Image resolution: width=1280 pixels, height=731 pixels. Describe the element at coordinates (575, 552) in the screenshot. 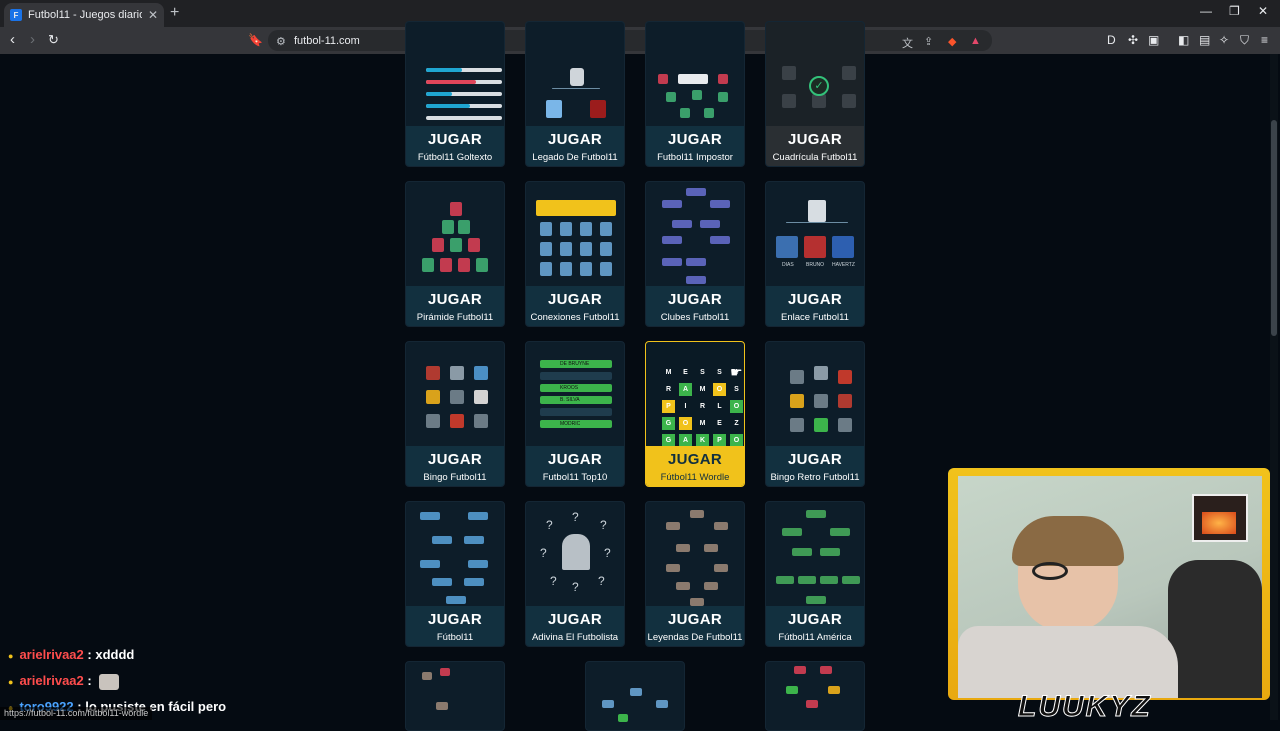

I see `adivina-thumbnail: ? ? ? ? ? ? ? ?` at that location.